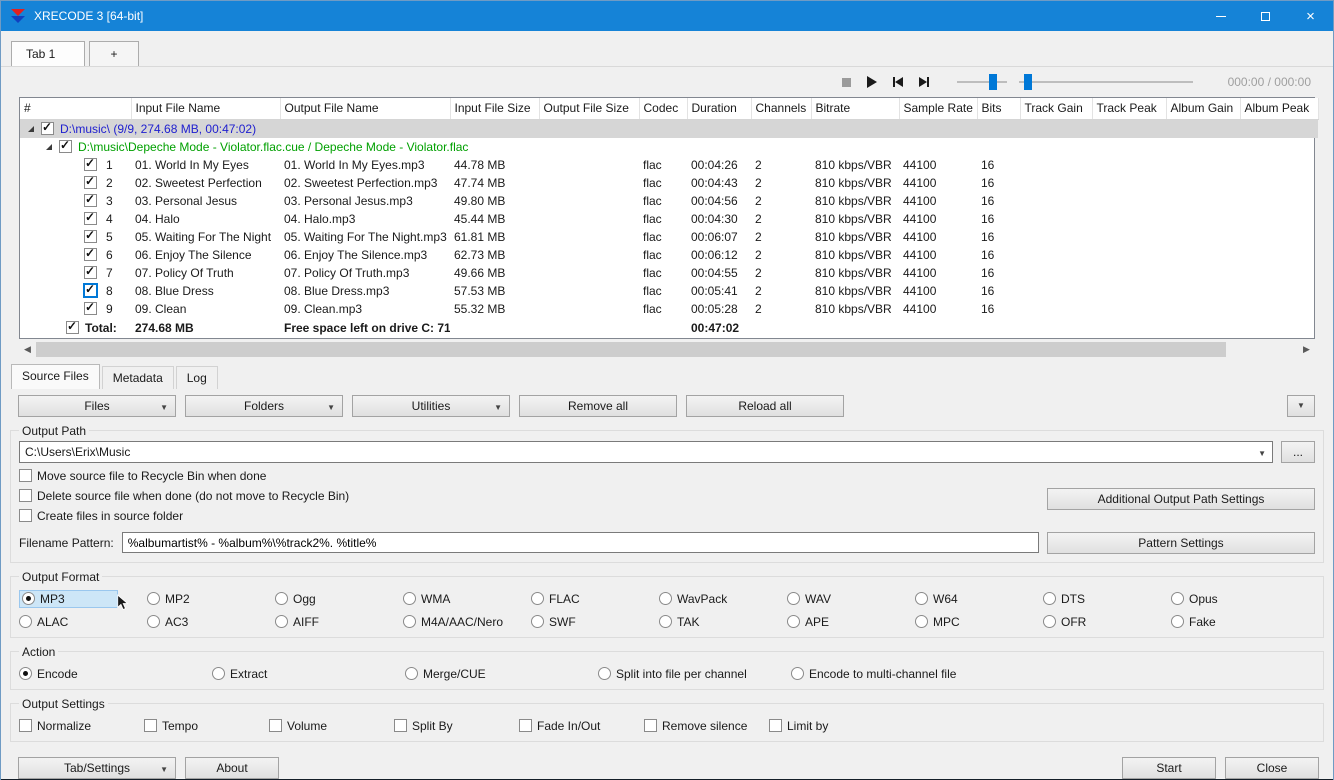  What do you see at coordinates (589, 109) in the screenshot?
I see `column-header: Output File Size` at bounding box center [589, 109].